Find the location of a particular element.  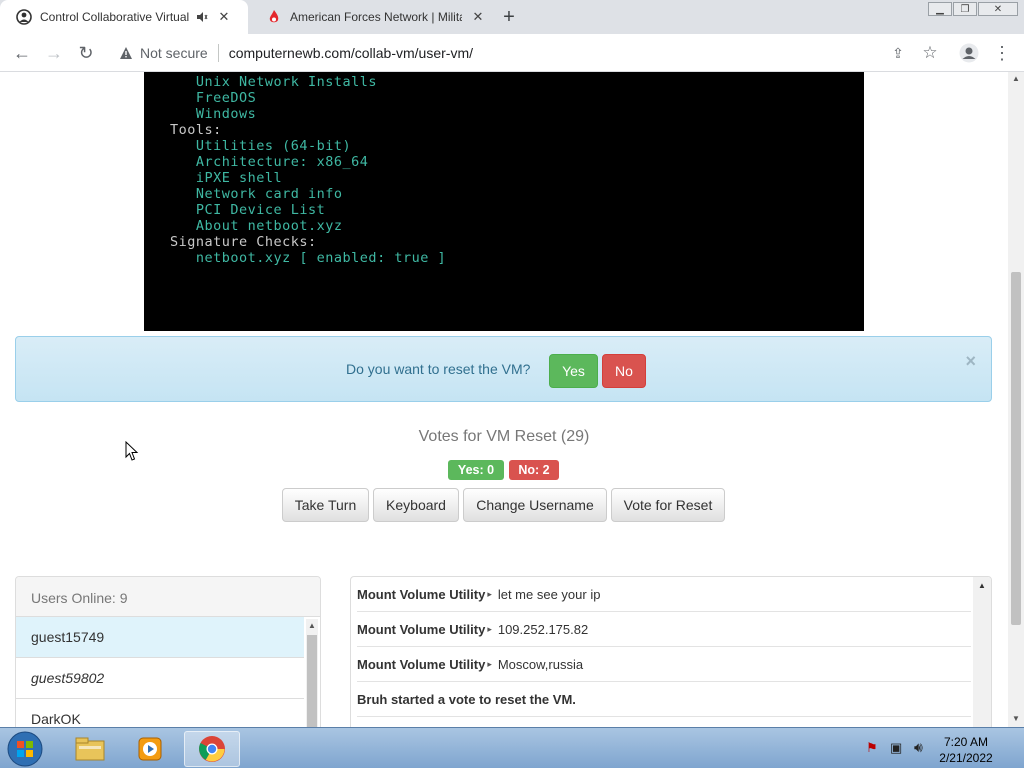

chat-text: 109.252.175.82 is located at coordinates (543, 629).